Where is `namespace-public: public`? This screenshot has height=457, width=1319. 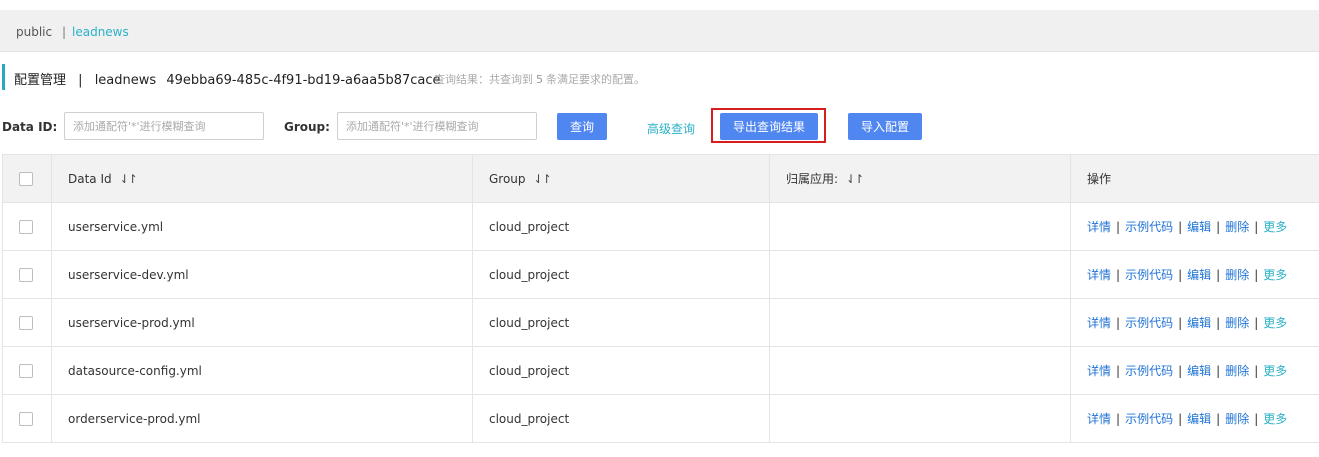
namespace-public: public is located at coordinates (34, 32).